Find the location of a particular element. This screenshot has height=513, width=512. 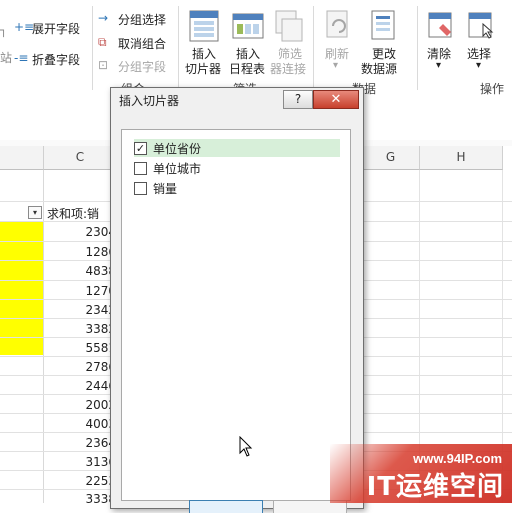

field-label: 单位城市 is located at coordinates (177, 169).